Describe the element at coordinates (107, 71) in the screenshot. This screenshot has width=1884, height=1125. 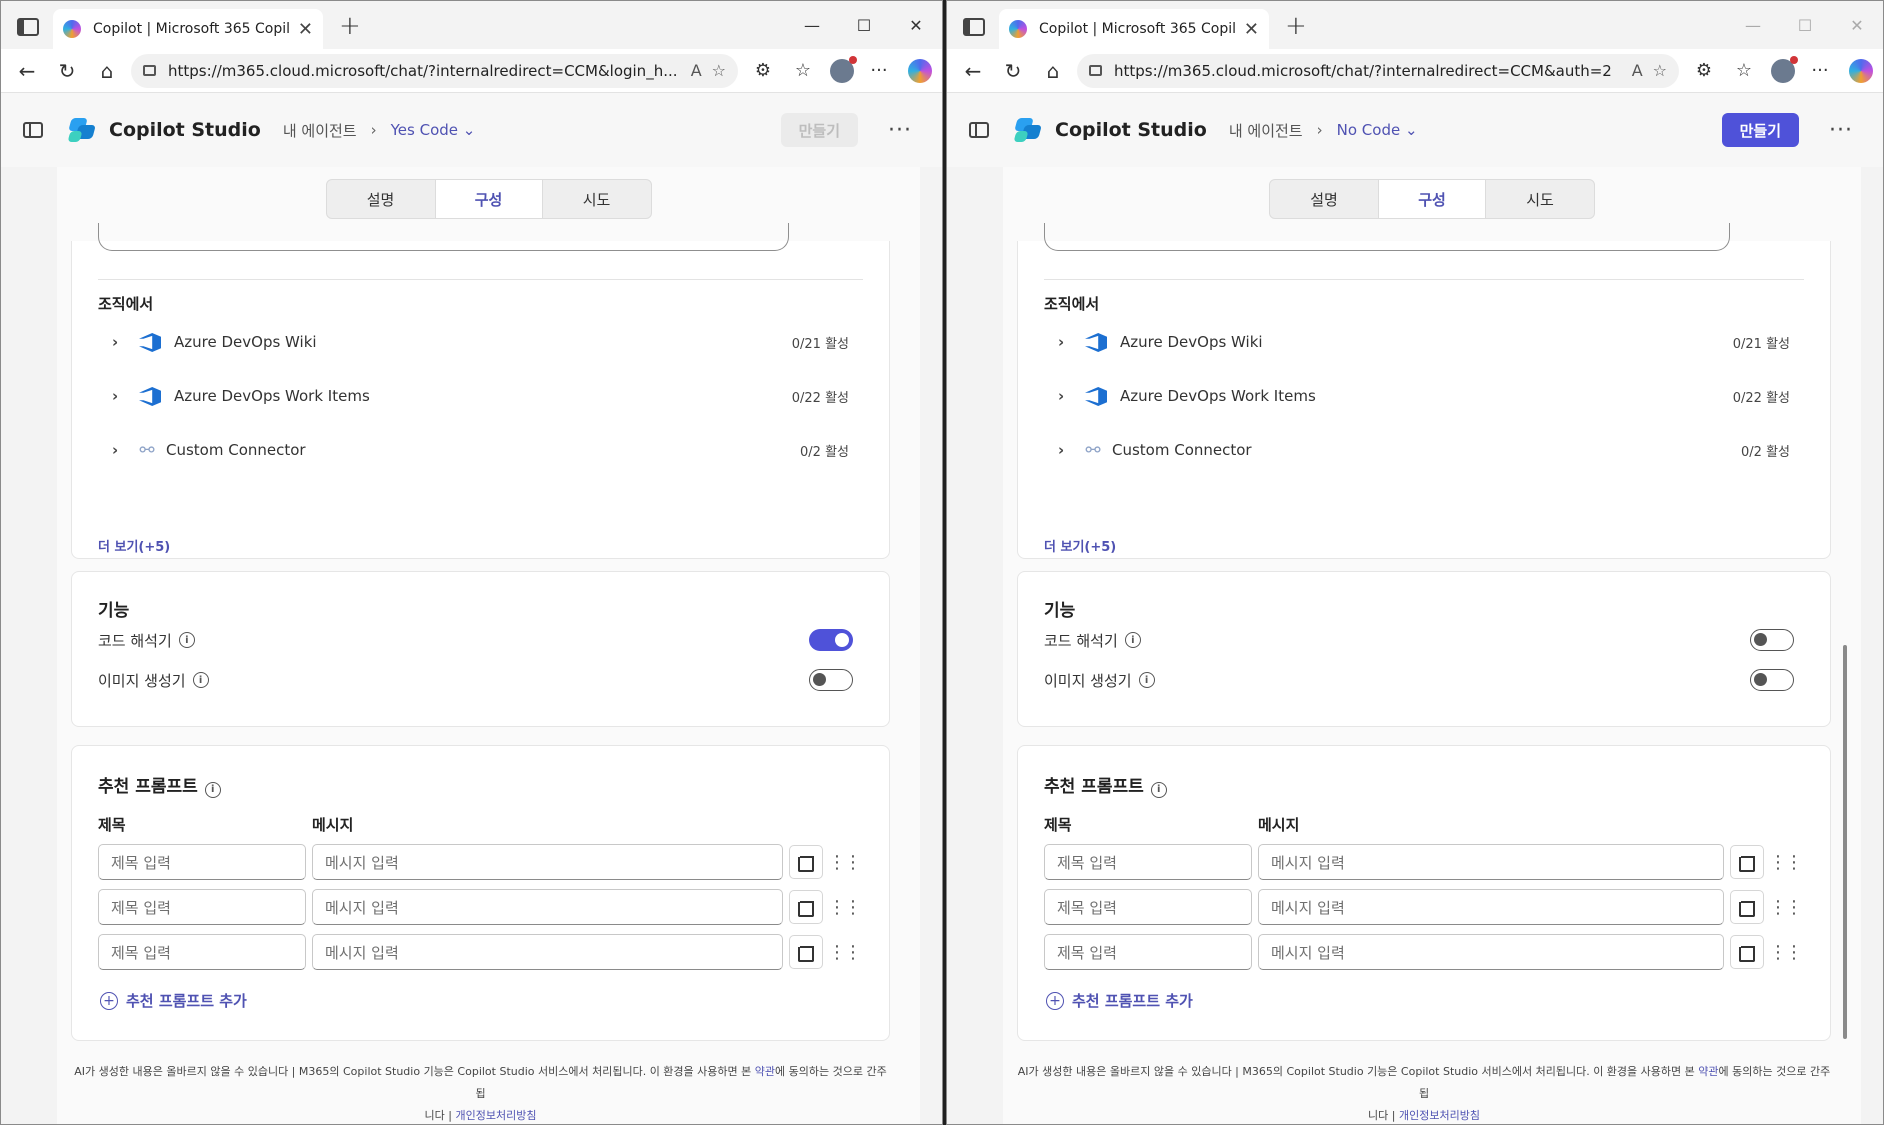
I see `home-icon: ⌂` at that location.